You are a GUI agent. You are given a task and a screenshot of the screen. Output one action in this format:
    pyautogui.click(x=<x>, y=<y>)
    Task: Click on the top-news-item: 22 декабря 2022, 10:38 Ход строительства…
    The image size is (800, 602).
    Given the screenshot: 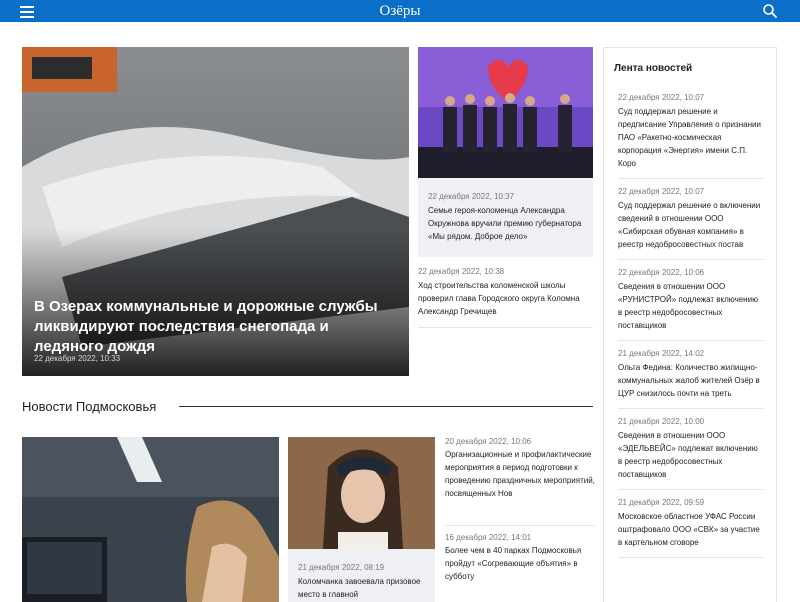 What is the action you would take?
    pyautogui.click(x=505, y=292)
    